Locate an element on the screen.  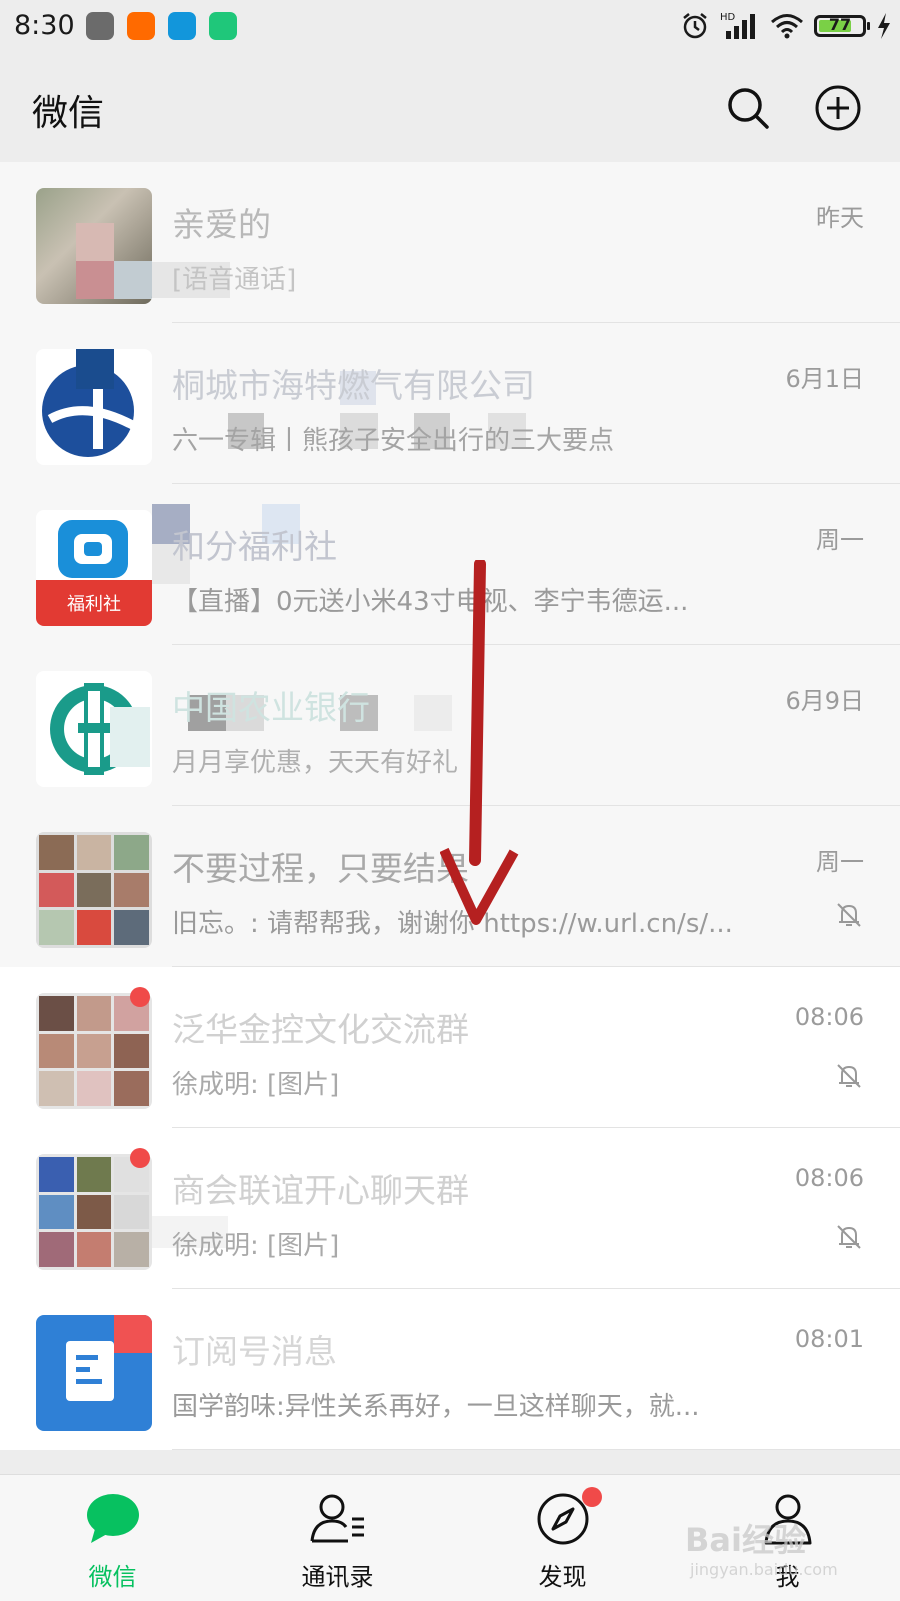
discover-badge-dot is located at coordinates (592, 1497).